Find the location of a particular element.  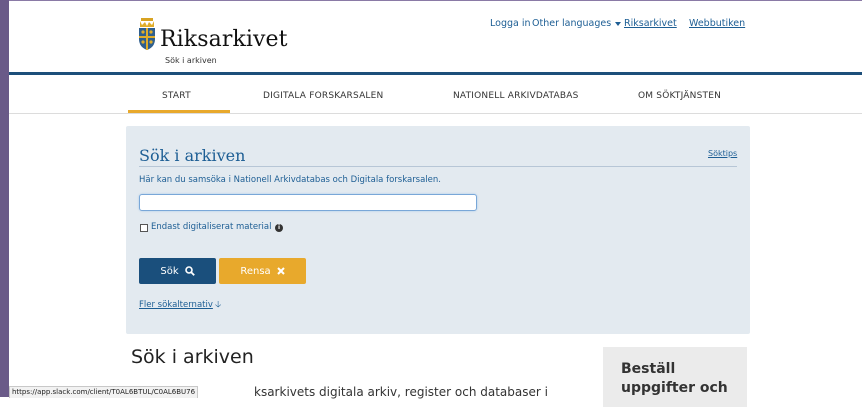

header-divider is located at coordinates (435, 73).